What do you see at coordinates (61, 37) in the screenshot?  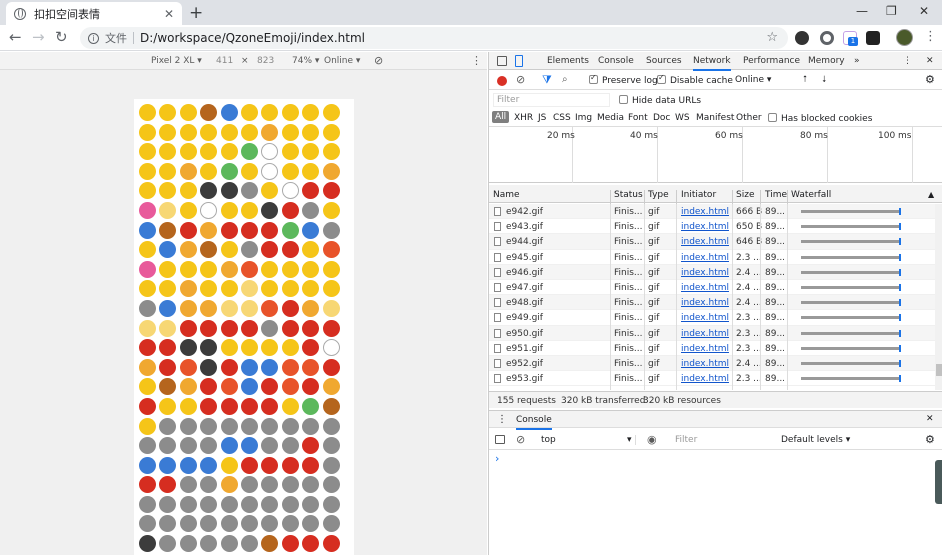 I see `reload-button: ↻` at bounding box center [61, 37].